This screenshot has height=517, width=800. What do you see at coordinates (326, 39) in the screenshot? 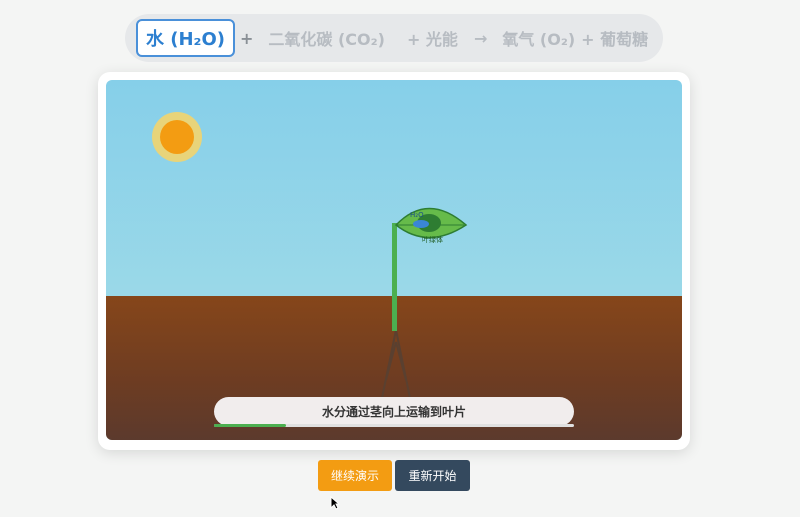
I see `equation-co2-term: 二氧化碳 (CO₂)` at bounding box center [326, 39].